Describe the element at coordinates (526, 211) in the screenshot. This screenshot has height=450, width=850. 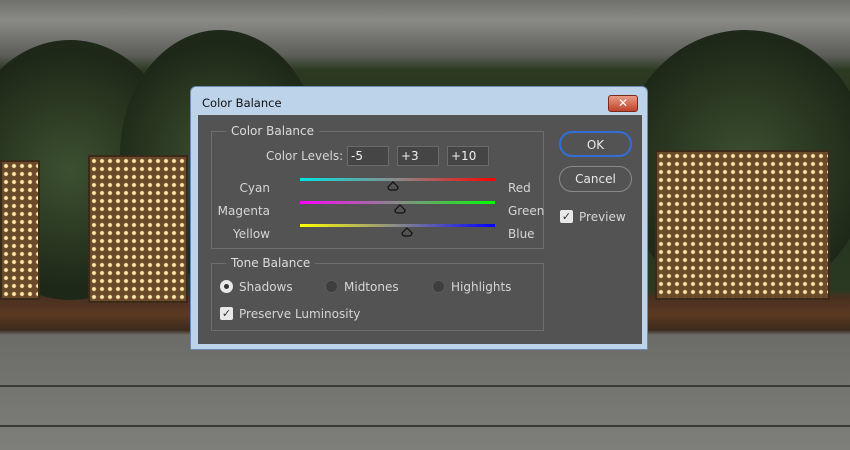
I see `slider-right-label: Green` at that location.